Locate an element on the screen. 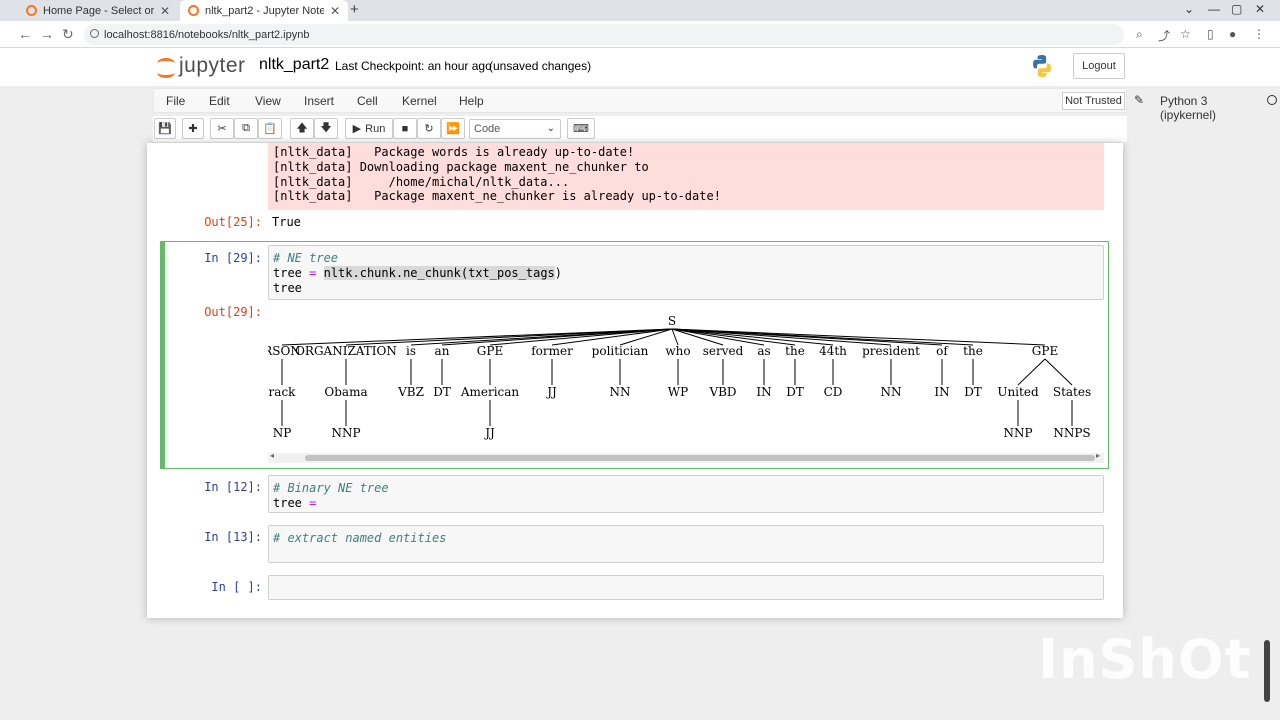 This screenshot has height=720, width=1280. cell-type-select: Code ⌄ is located at coordinates (515, 129).